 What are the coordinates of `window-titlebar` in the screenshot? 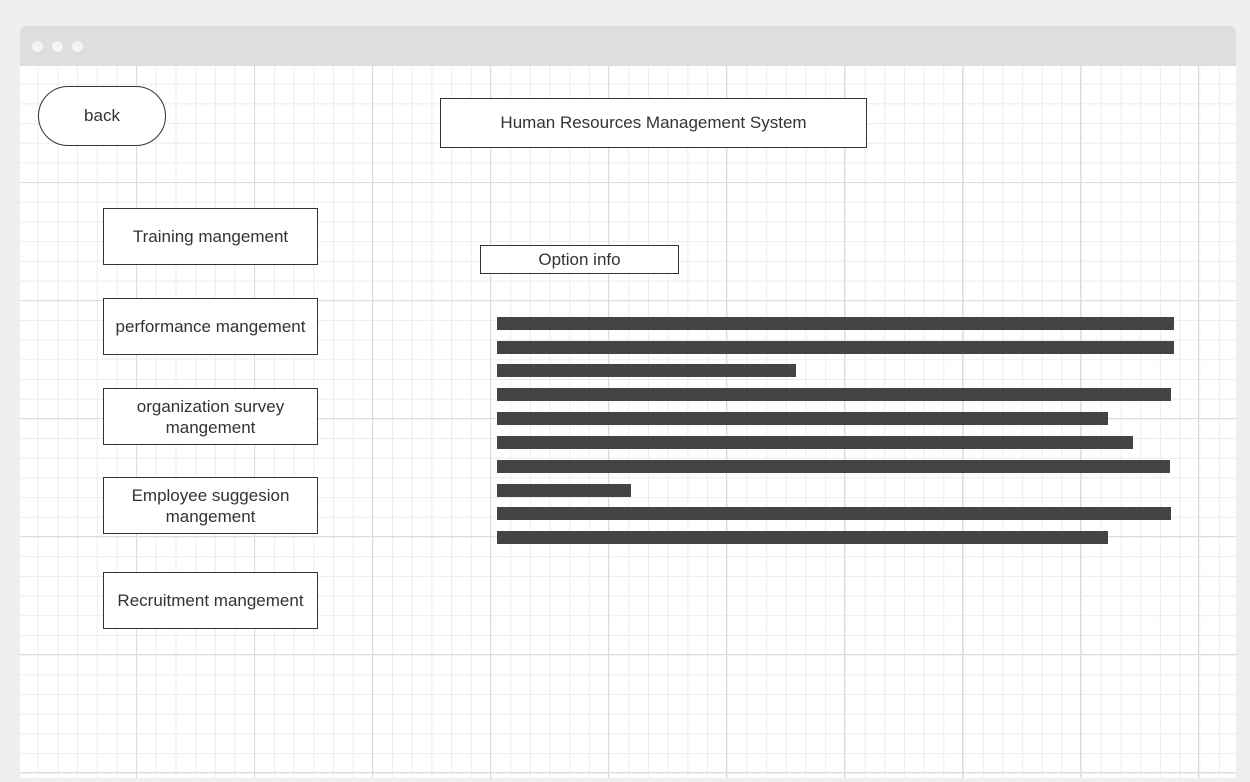 It's located at (628, 46).